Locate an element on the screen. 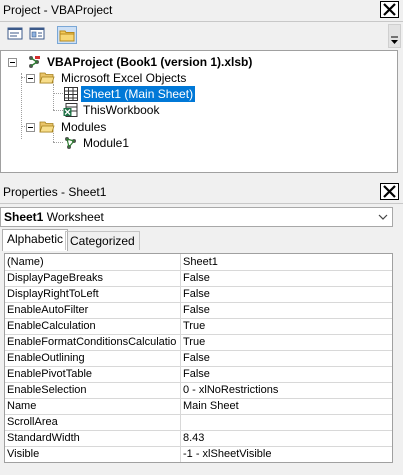 This screenshot has width=403, height=475. toolbar-overflow-button is located at coordinates (394, 36).